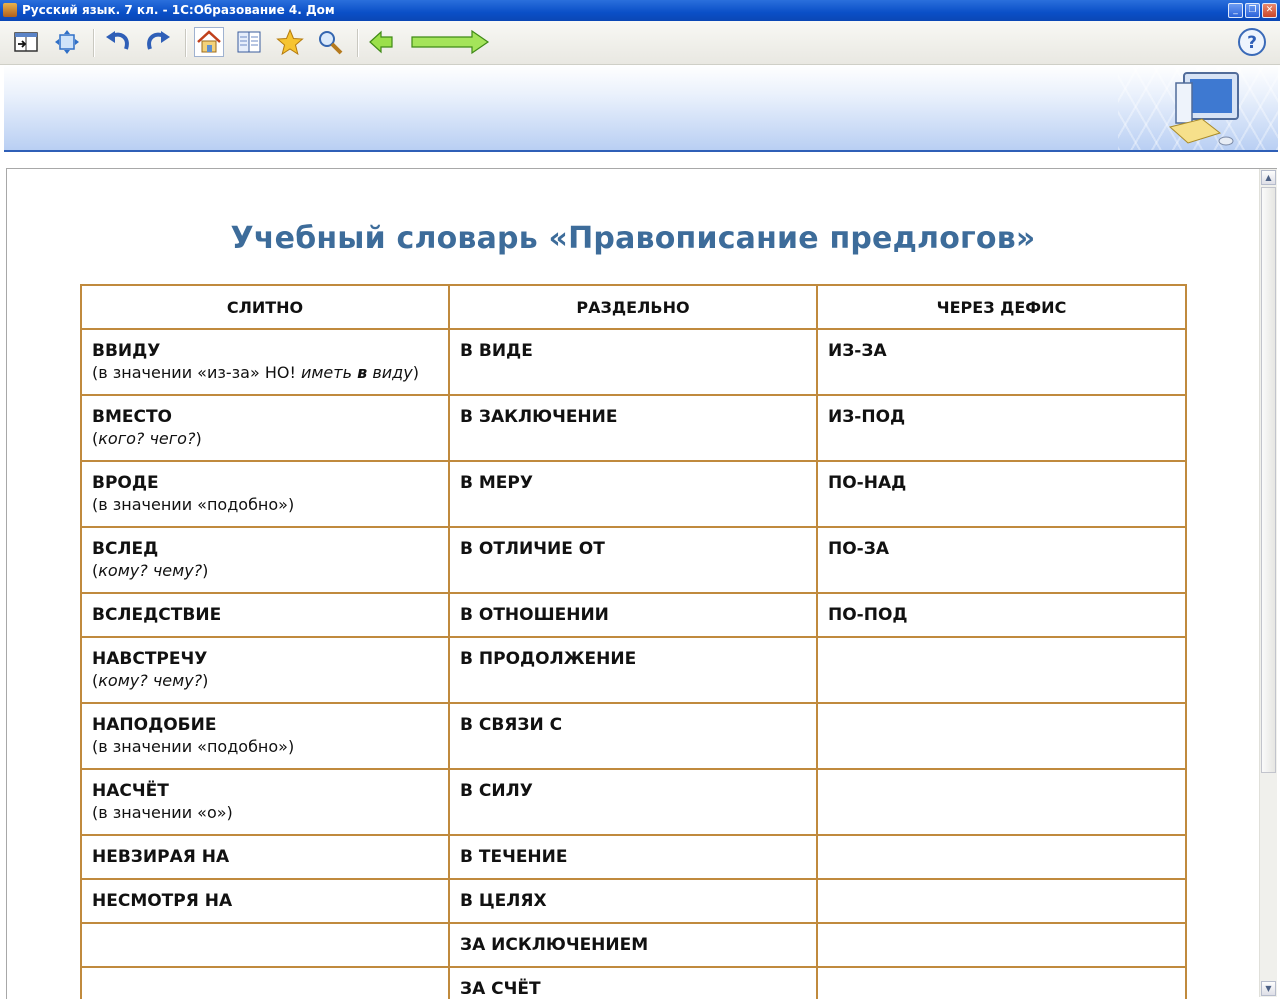  I want to click on usage-note: (кого? чего?), so click(147, 438).